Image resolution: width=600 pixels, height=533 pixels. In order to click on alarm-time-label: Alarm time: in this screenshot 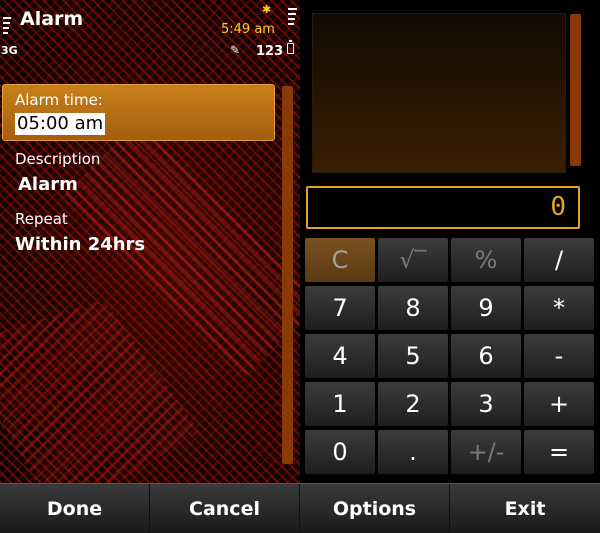, I will do `click(59, 100)`.